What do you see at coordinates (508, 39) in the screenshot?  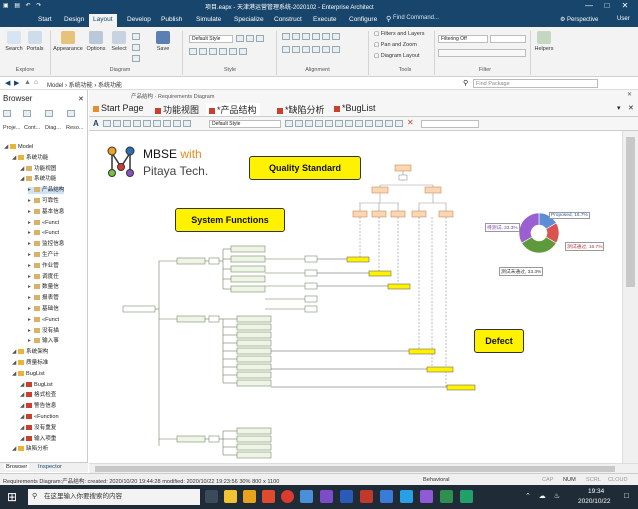 I see `filter-value-dropdown` at bounding box center [508, 39].